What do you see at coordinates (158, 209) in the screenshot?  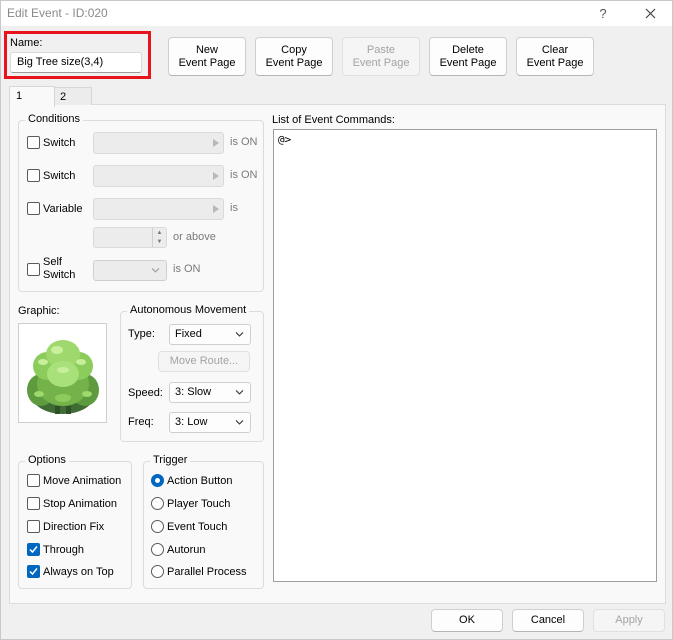 I see `condition-variable-field` at bounding box center [158, 209].